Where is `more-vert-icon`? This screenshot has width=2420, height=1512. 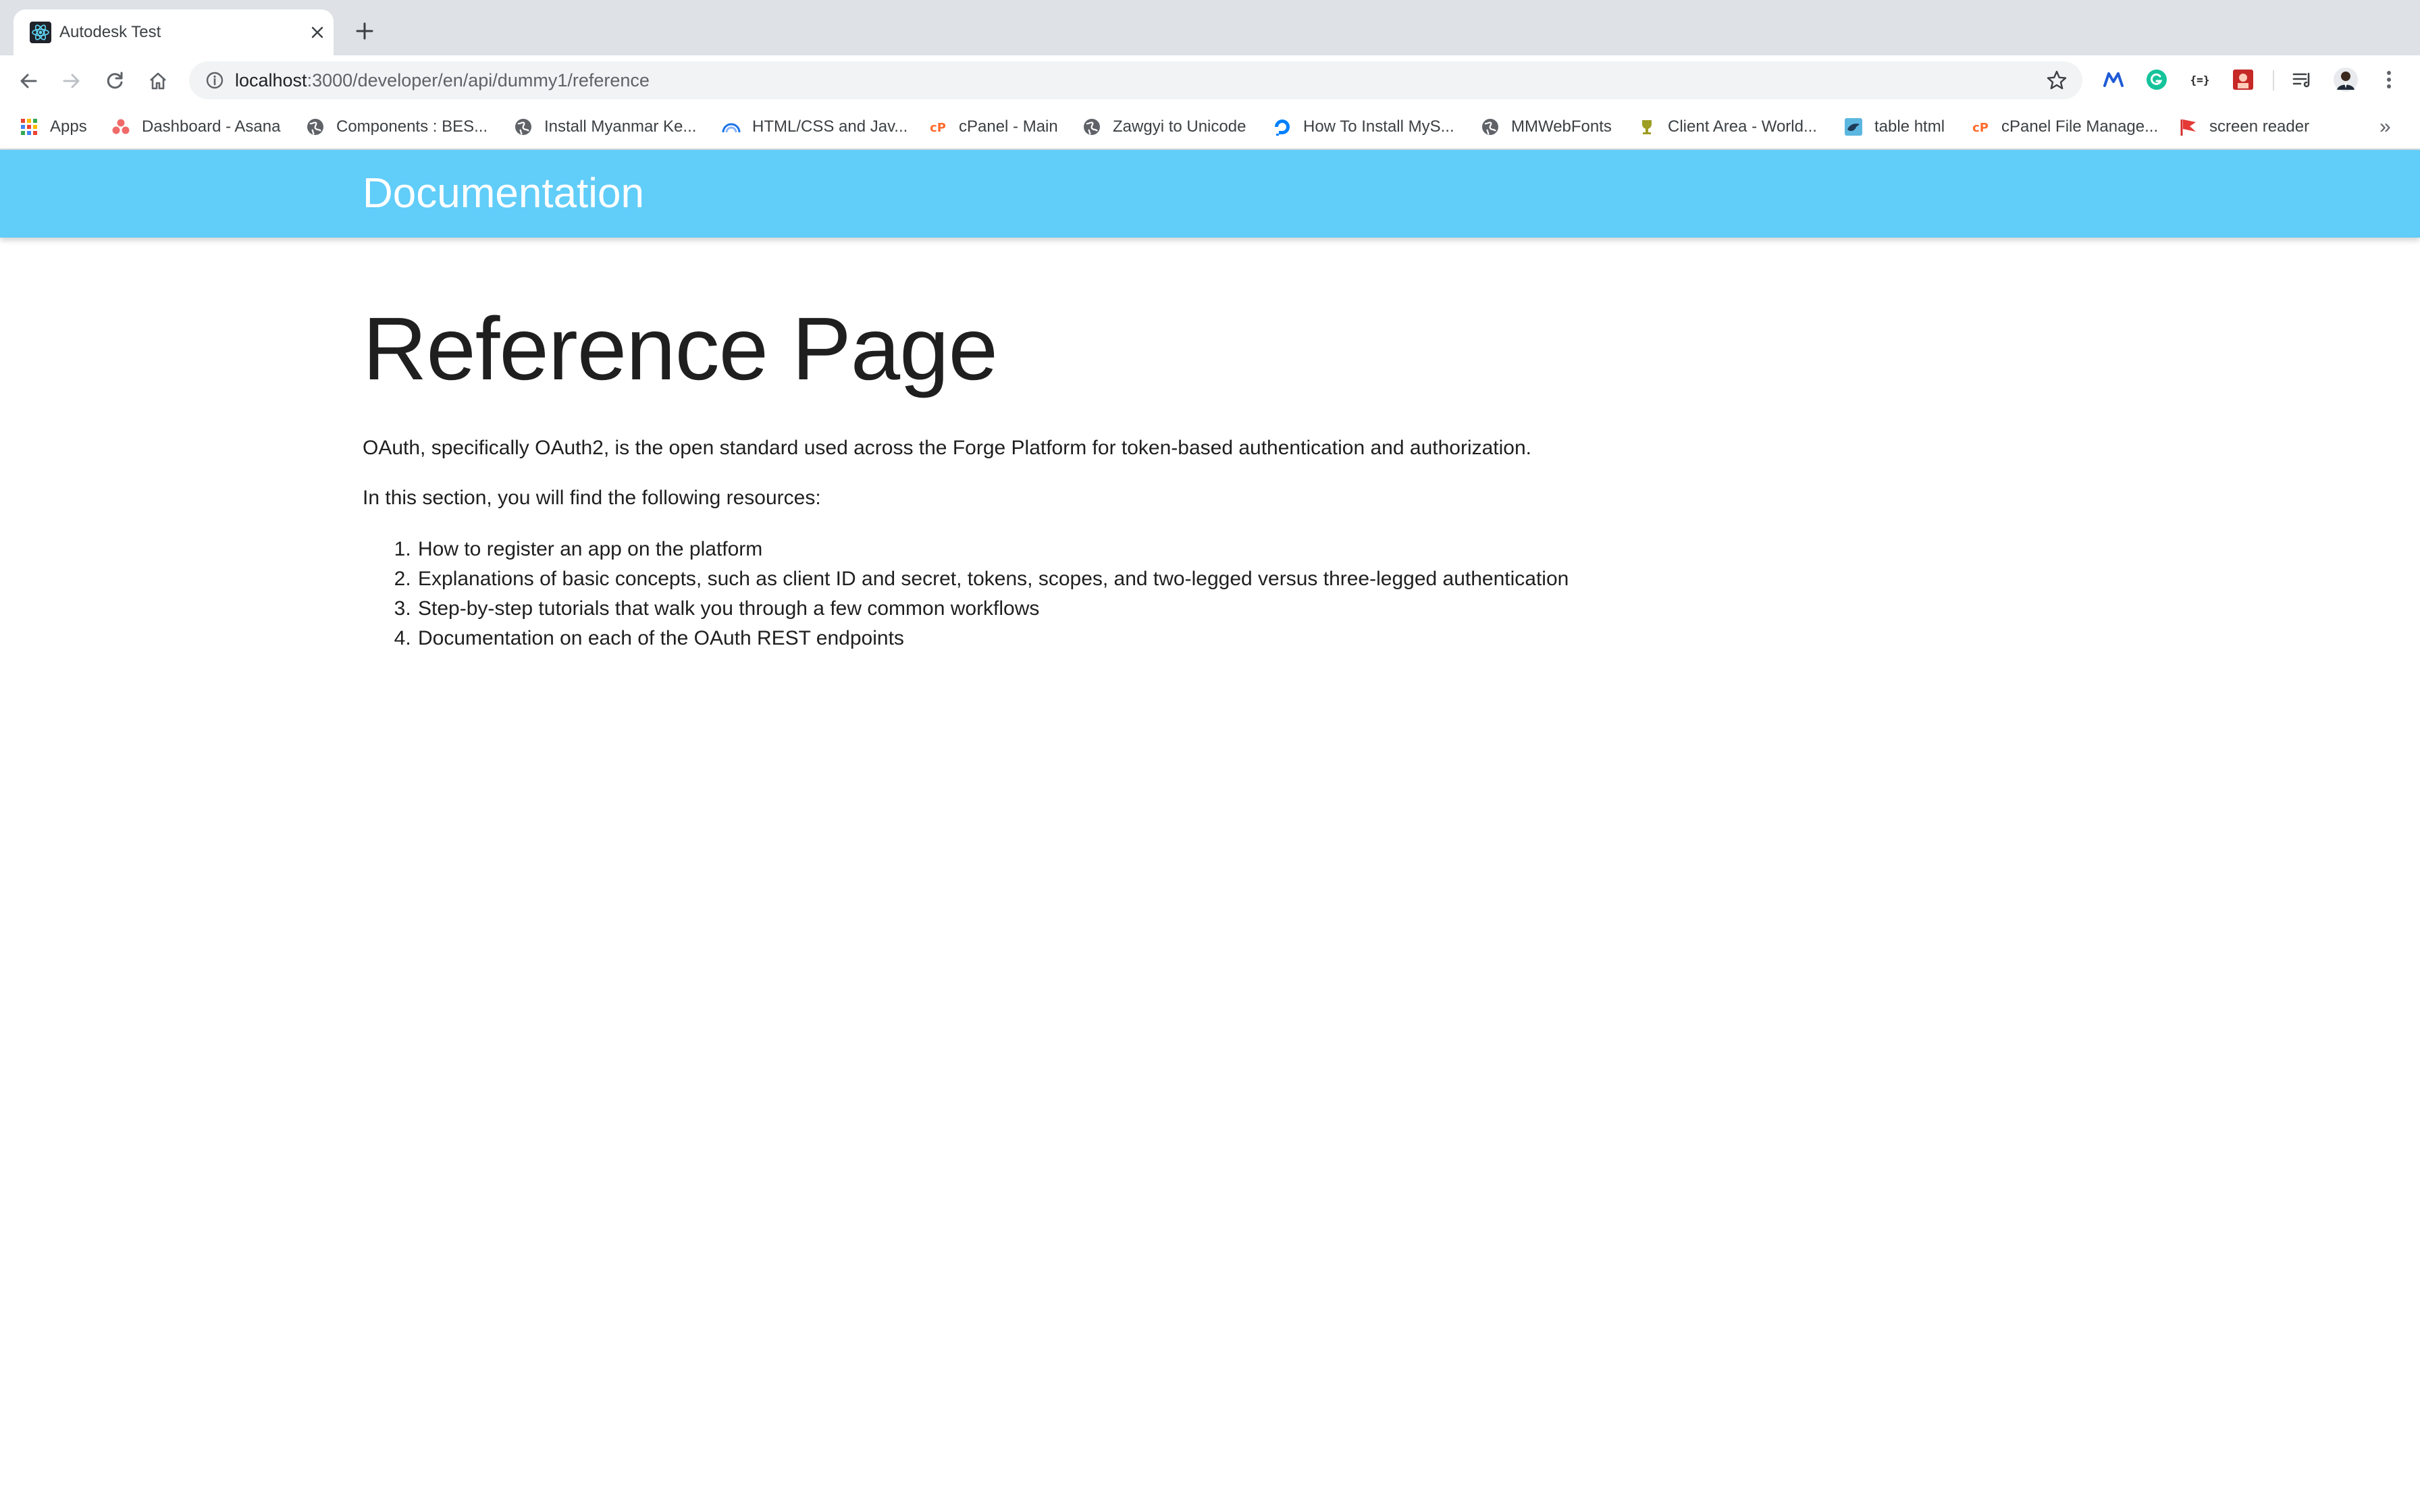
more-vert-icon is located at coordinates (2388, 79).